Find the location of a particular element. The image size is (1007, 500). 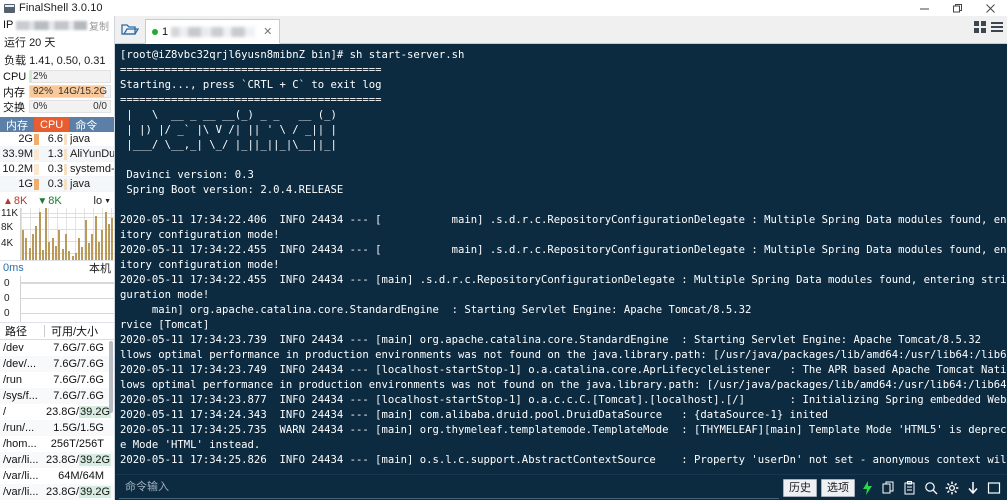

process-command: systemd-j is located at coordinates (92, 169).